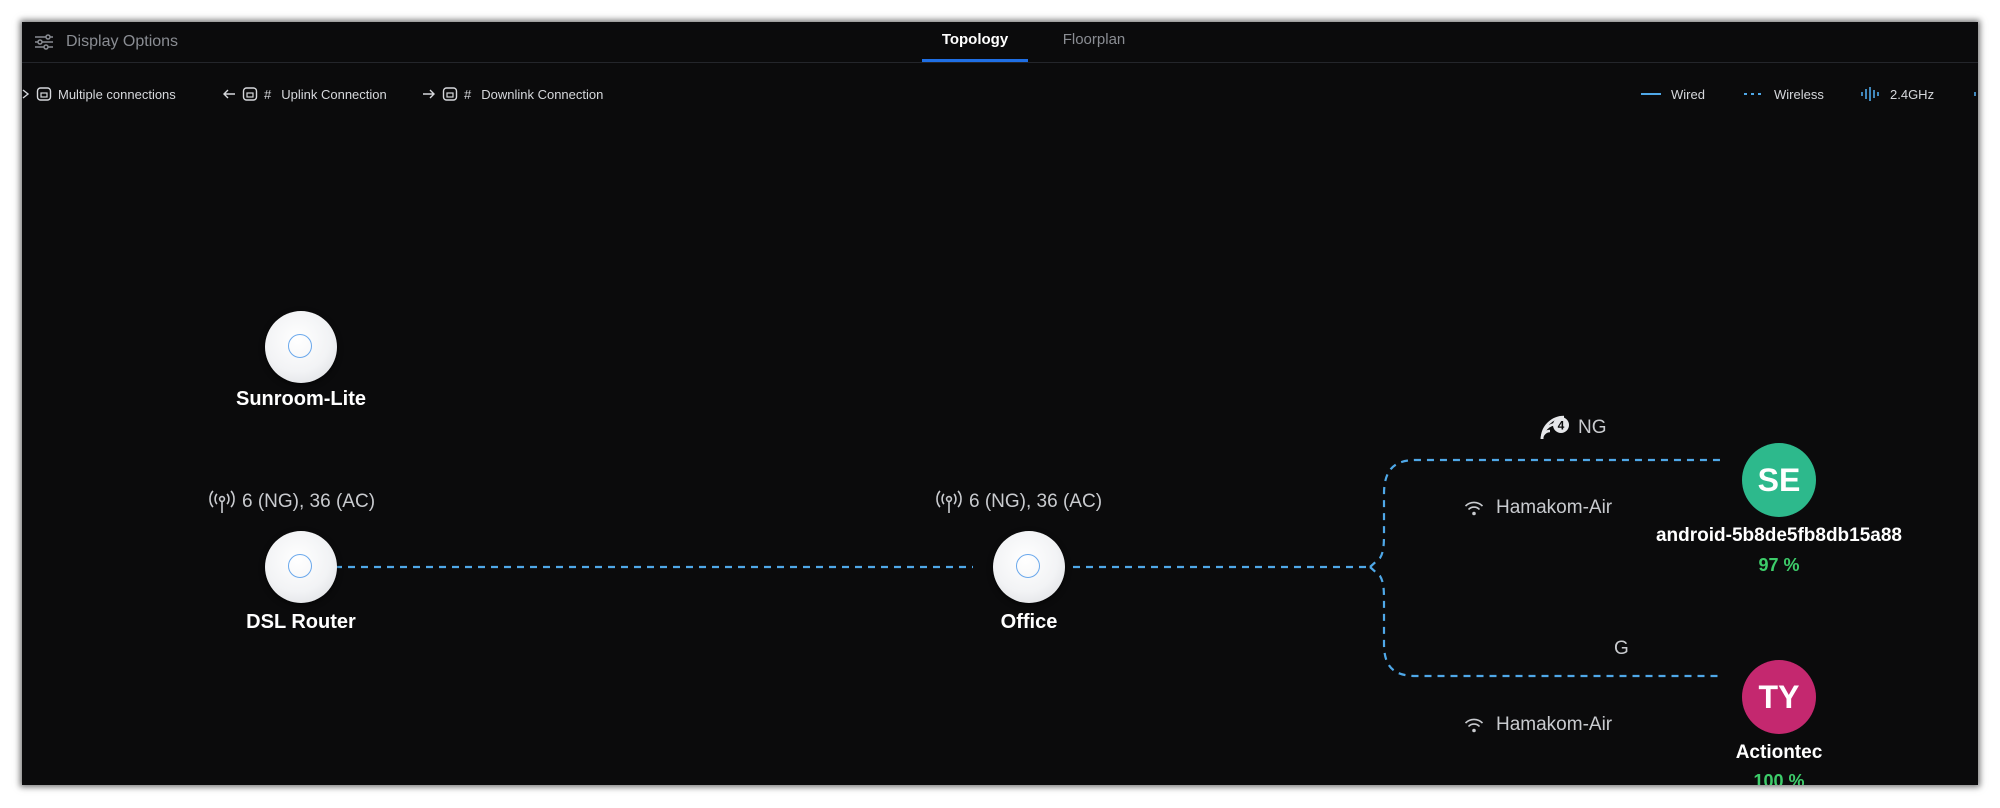 The image size is (2000, 808). I want to click on channels-office: 6 (NG), 36 (AC), so click(1018, 502).